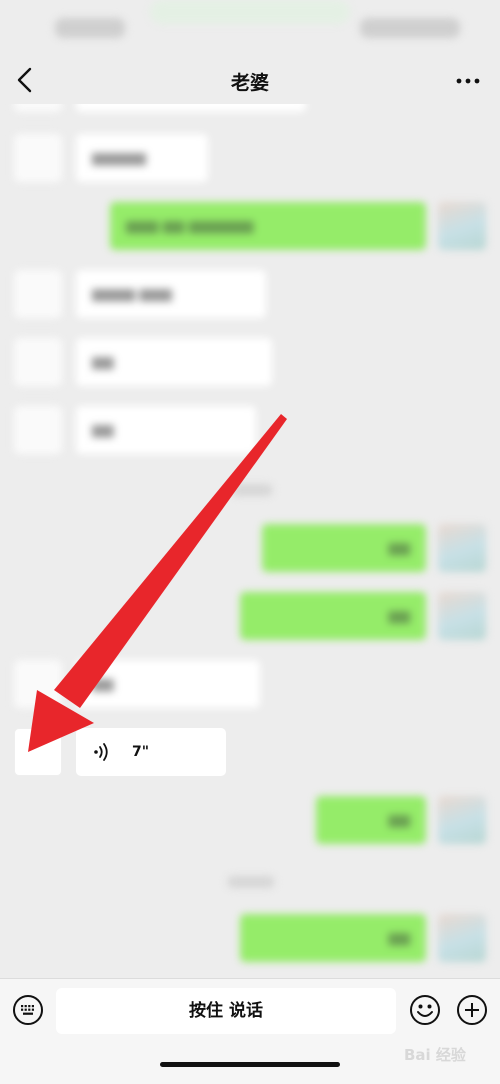  I want to click on page-title: 老婆, so click(249, 83).